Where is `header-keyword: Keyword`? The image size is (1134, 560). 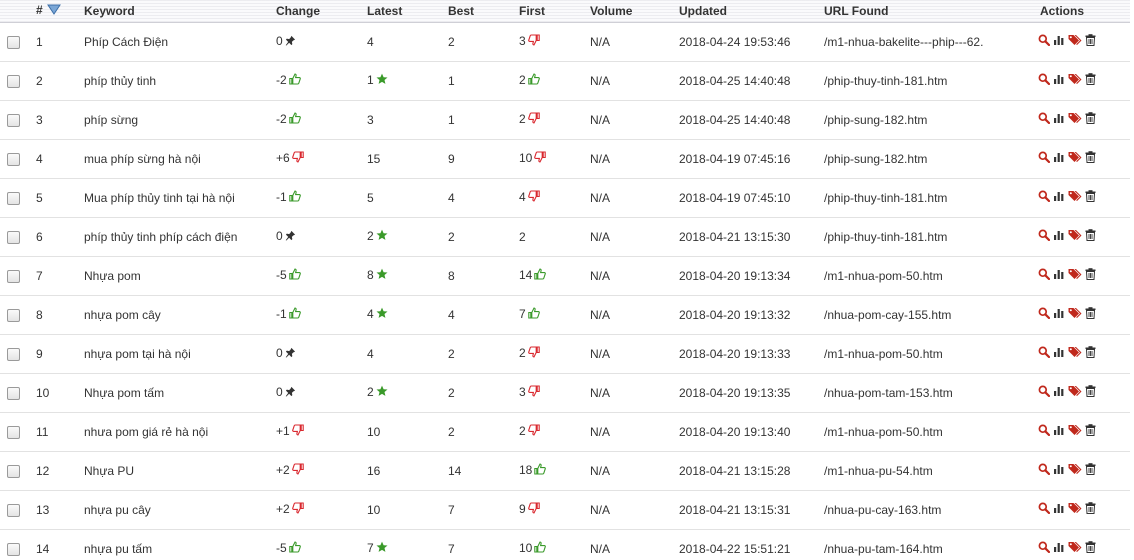 header-keyword: Keyword is located at coordinates (176, 11).